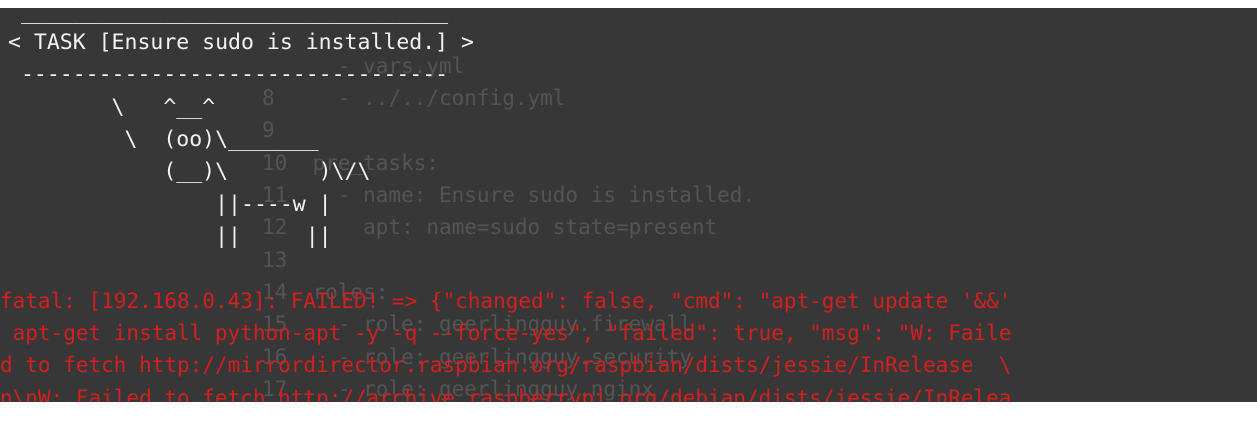  I want to click on cow-ascii-line: \ (oo)\_______, so click(163, 139).